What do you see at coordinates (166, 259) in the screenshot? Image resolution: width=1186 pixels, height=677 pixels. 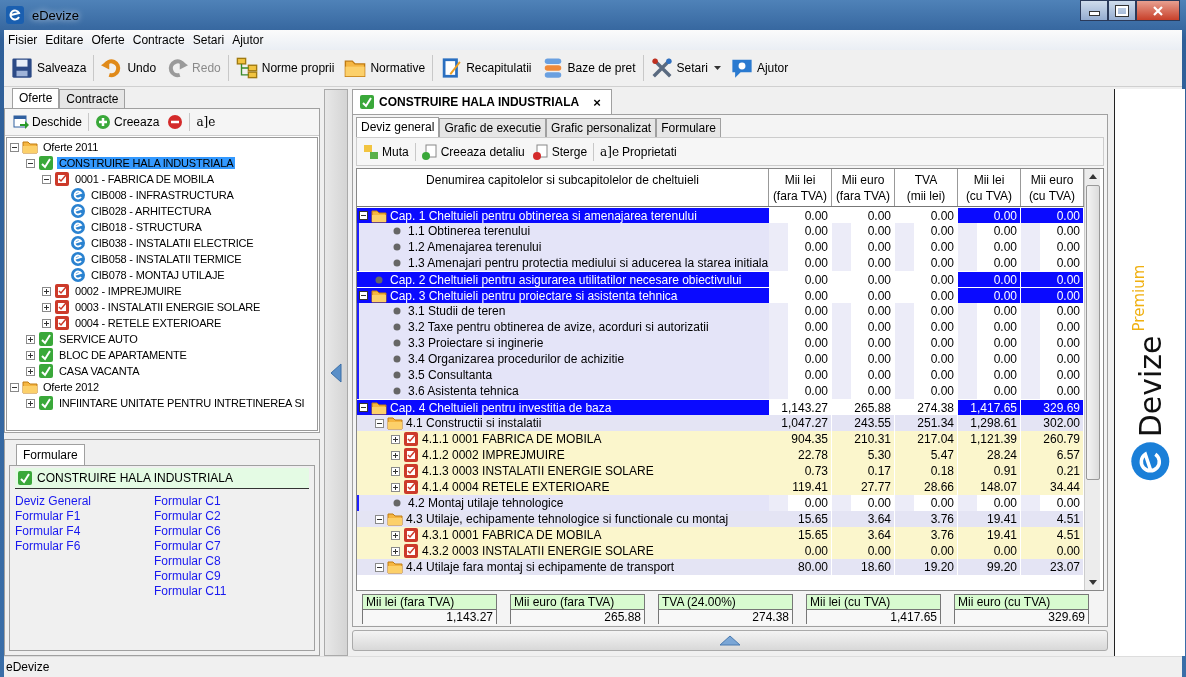 I see `tree-item: CIB058 - INSTALATII TERMICE` at bounding box center [166, 259].